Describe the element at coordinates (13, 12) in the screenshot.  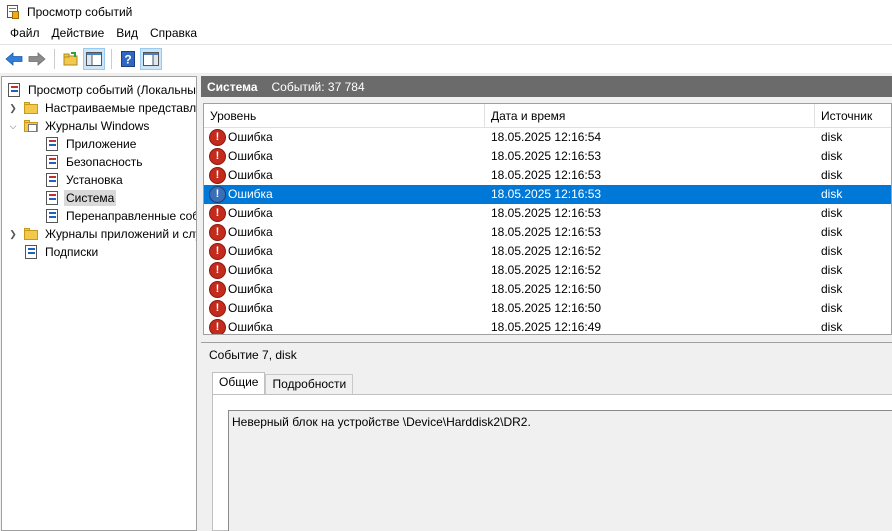
I see `event-viewer-app-icon` at that location.